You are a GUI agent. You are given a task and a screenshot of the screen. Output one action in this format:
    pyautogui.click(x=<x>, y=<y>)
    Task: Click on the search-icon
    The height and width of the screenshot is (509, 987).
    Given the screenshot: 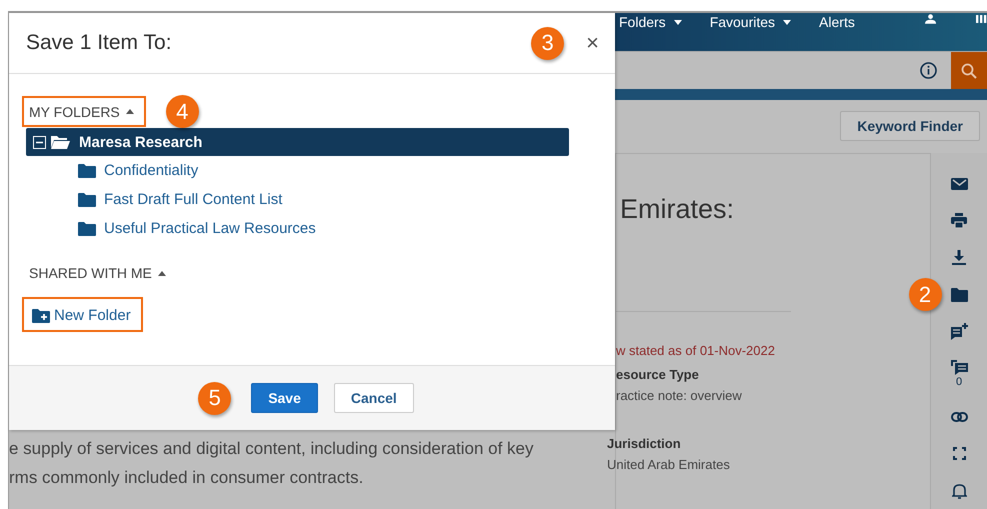 What is the action you would take?
    pyautogui.click(x=969, y=70)
    